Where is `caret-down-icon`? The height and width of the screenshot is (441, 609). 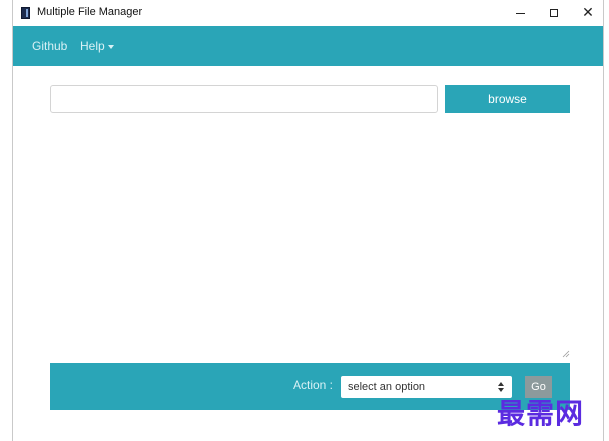 caret-down-icon is located at coordinates (110, 46).